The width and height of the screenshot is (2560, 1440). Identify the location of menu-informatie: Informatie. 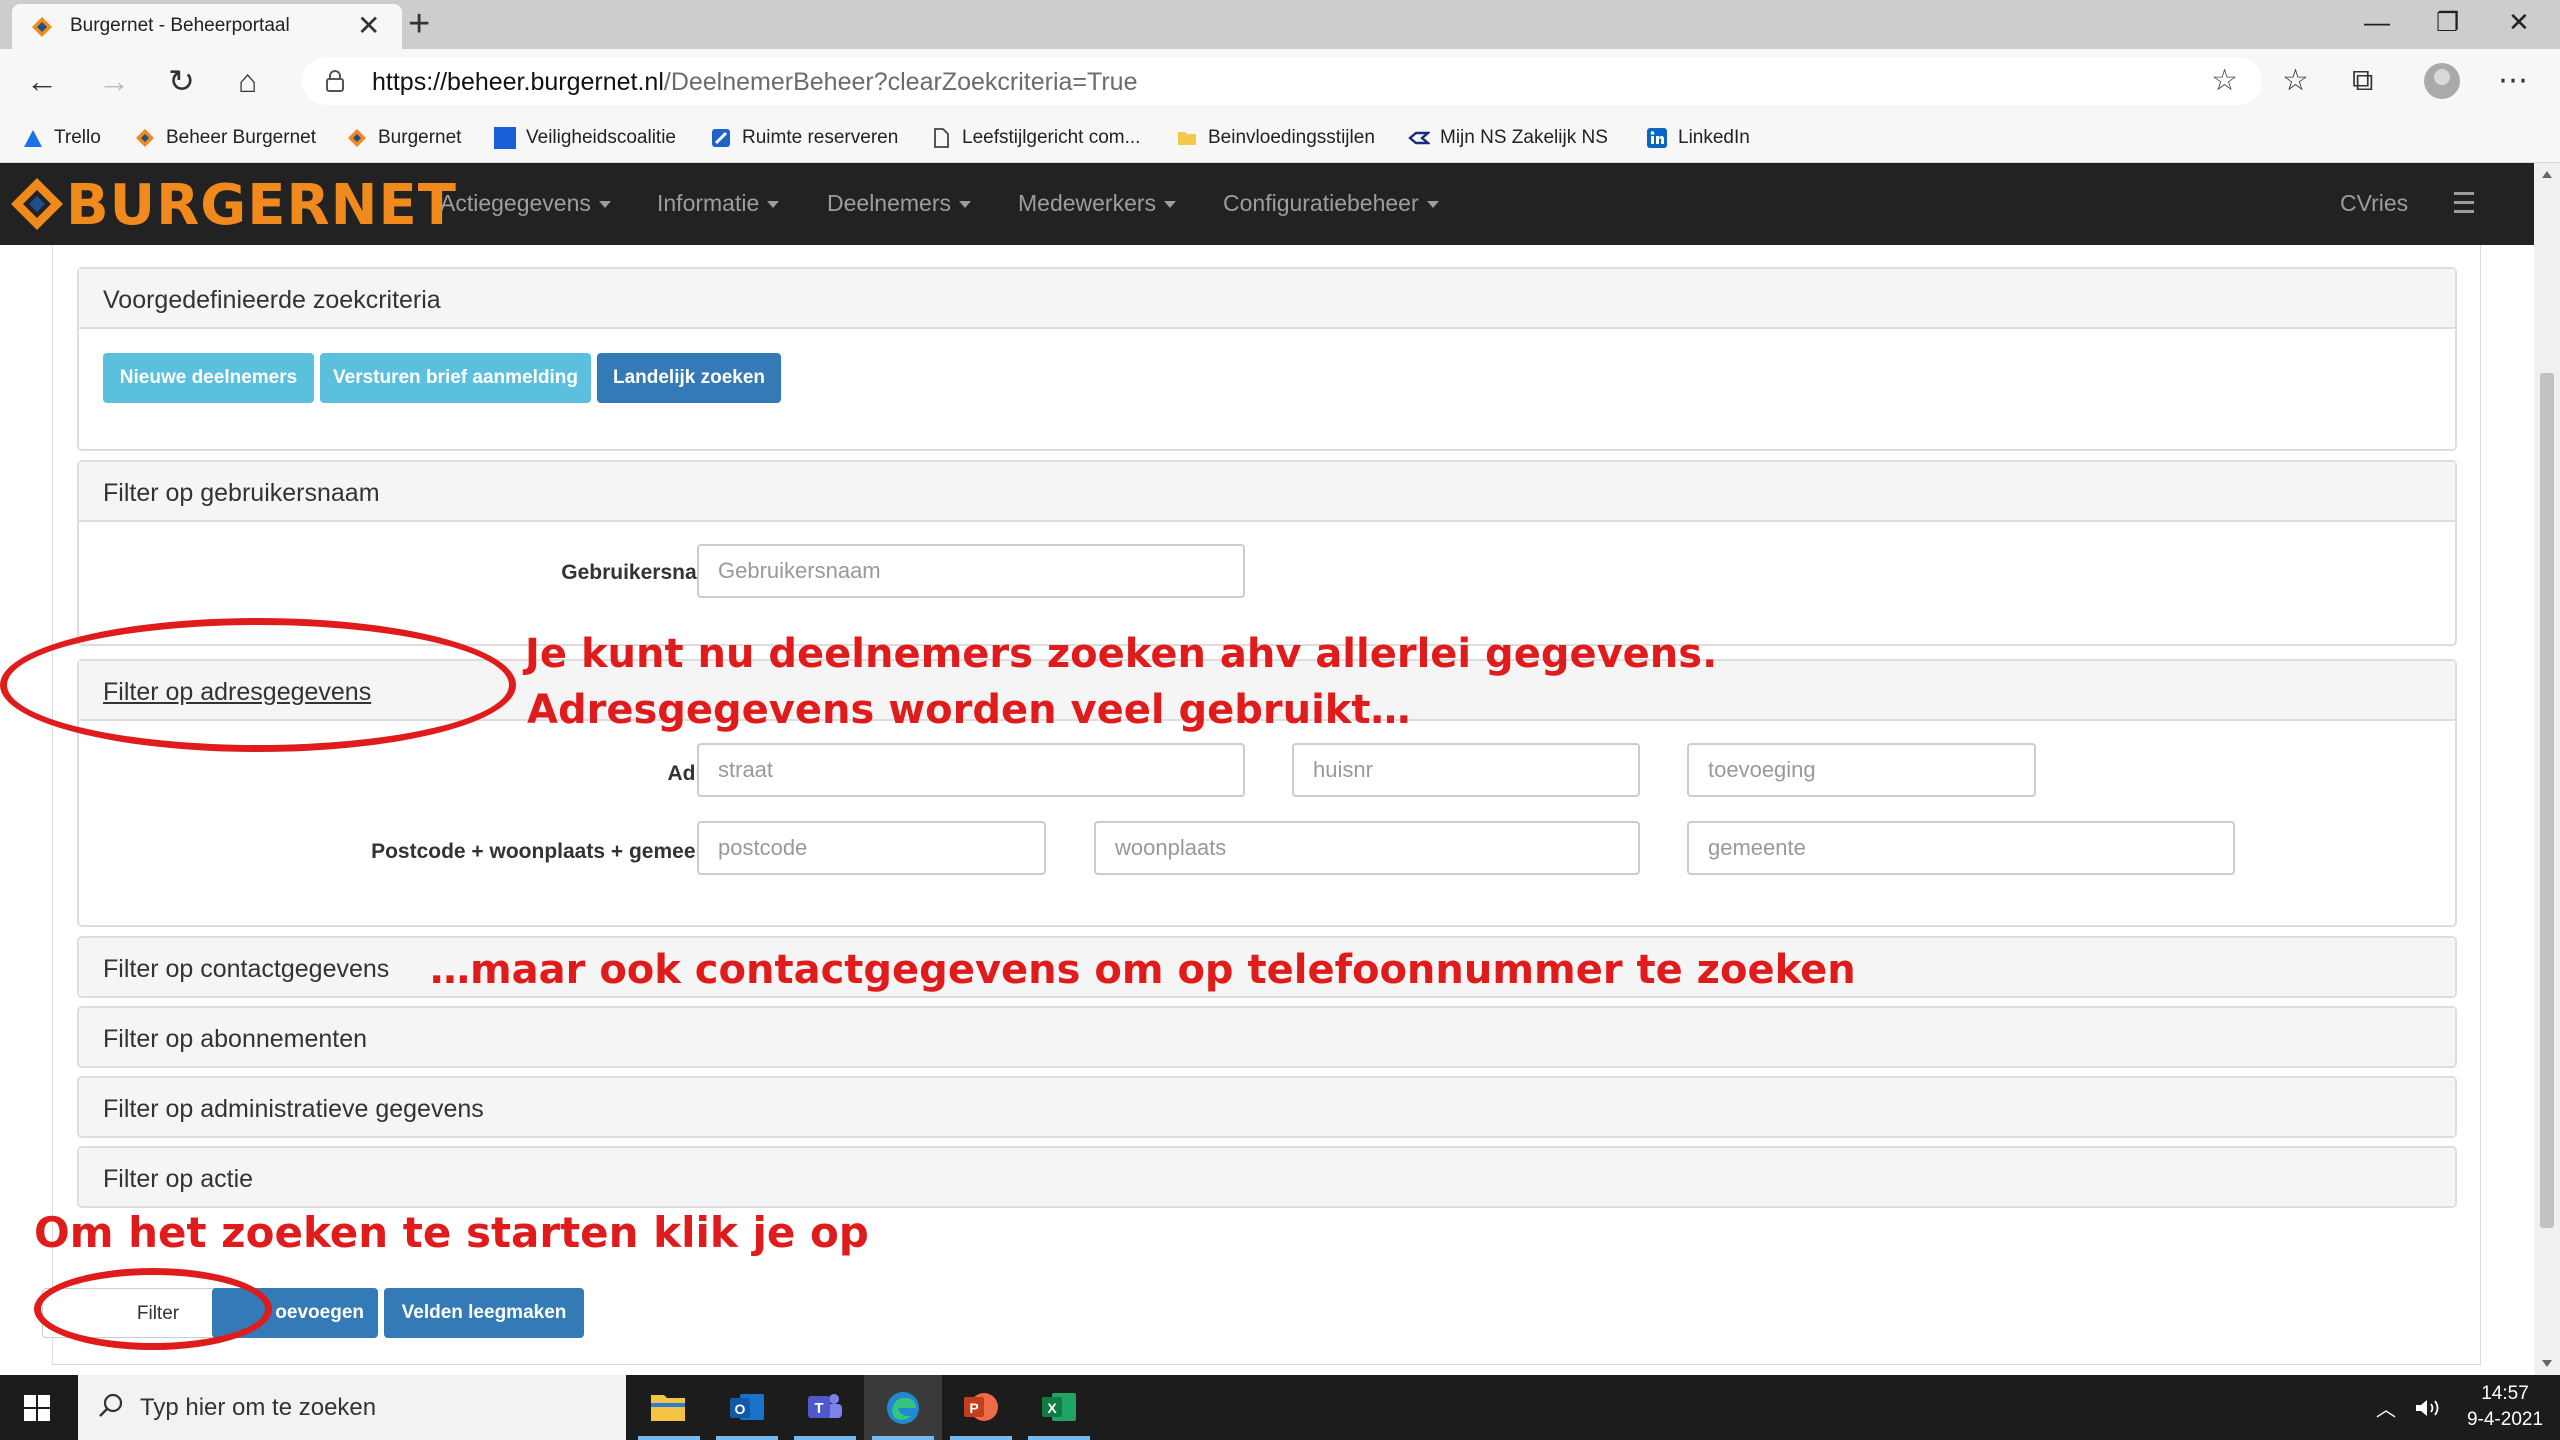
(718, 203).